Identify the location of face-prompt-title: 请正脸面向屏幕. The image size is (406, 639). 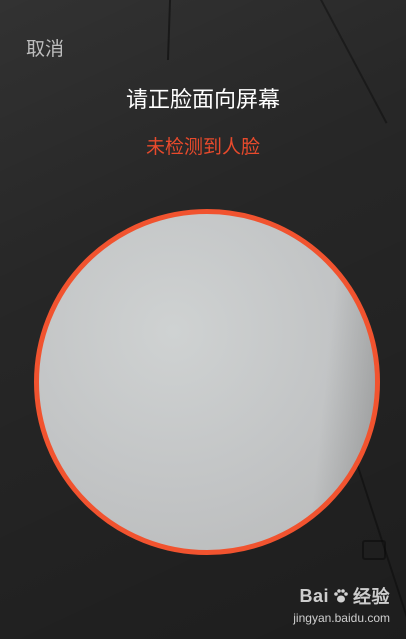
(202, 100).